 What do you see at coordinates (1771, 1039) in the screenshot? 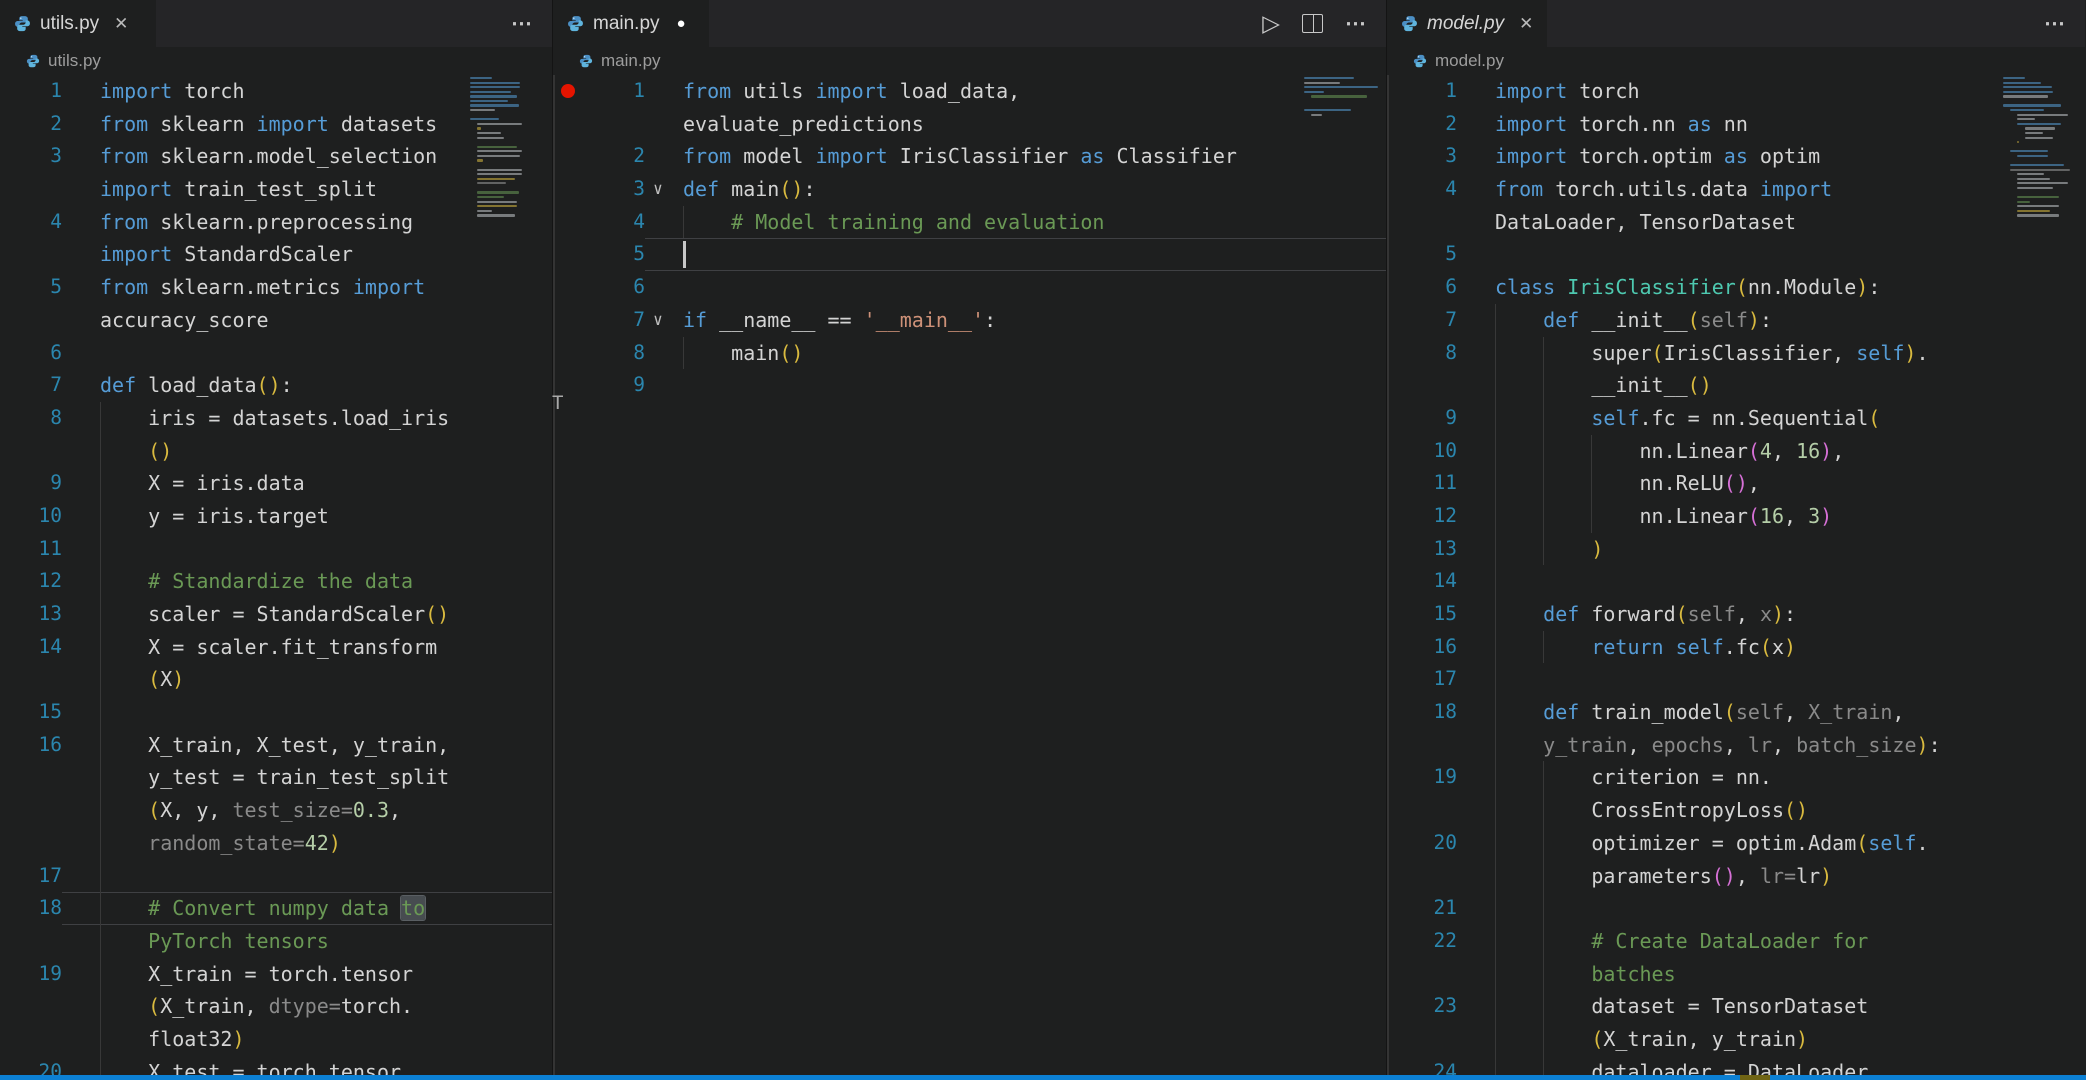
I see `code-line-content: (X_train, y_train)` at bounding box center [1771, 1039].